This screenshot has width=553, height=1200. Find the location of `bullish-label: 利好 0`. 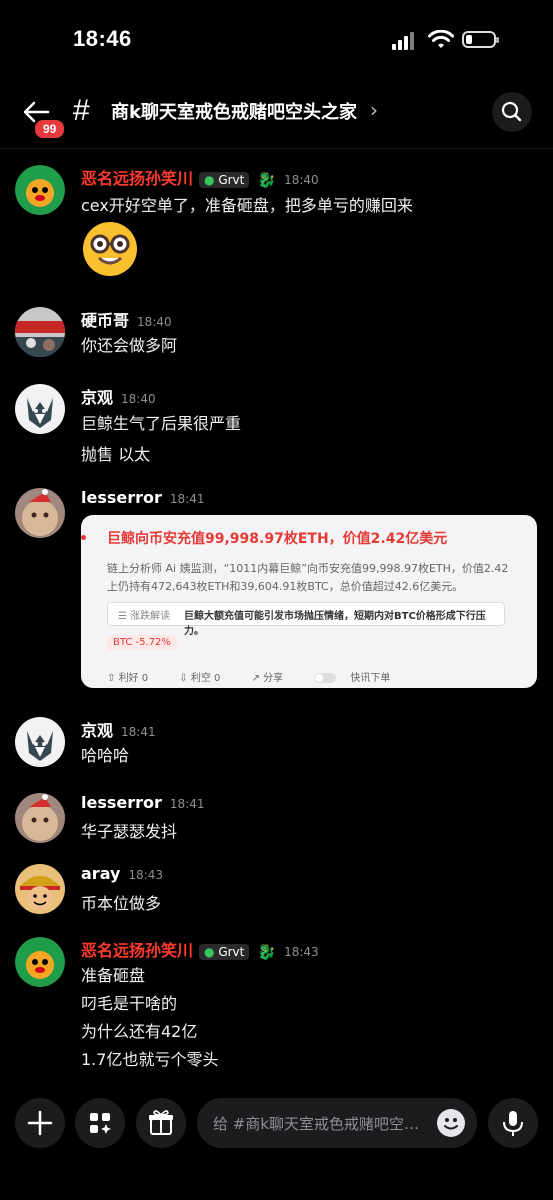

bullish-label: 利好 0 is located at coordinates (133, 678).